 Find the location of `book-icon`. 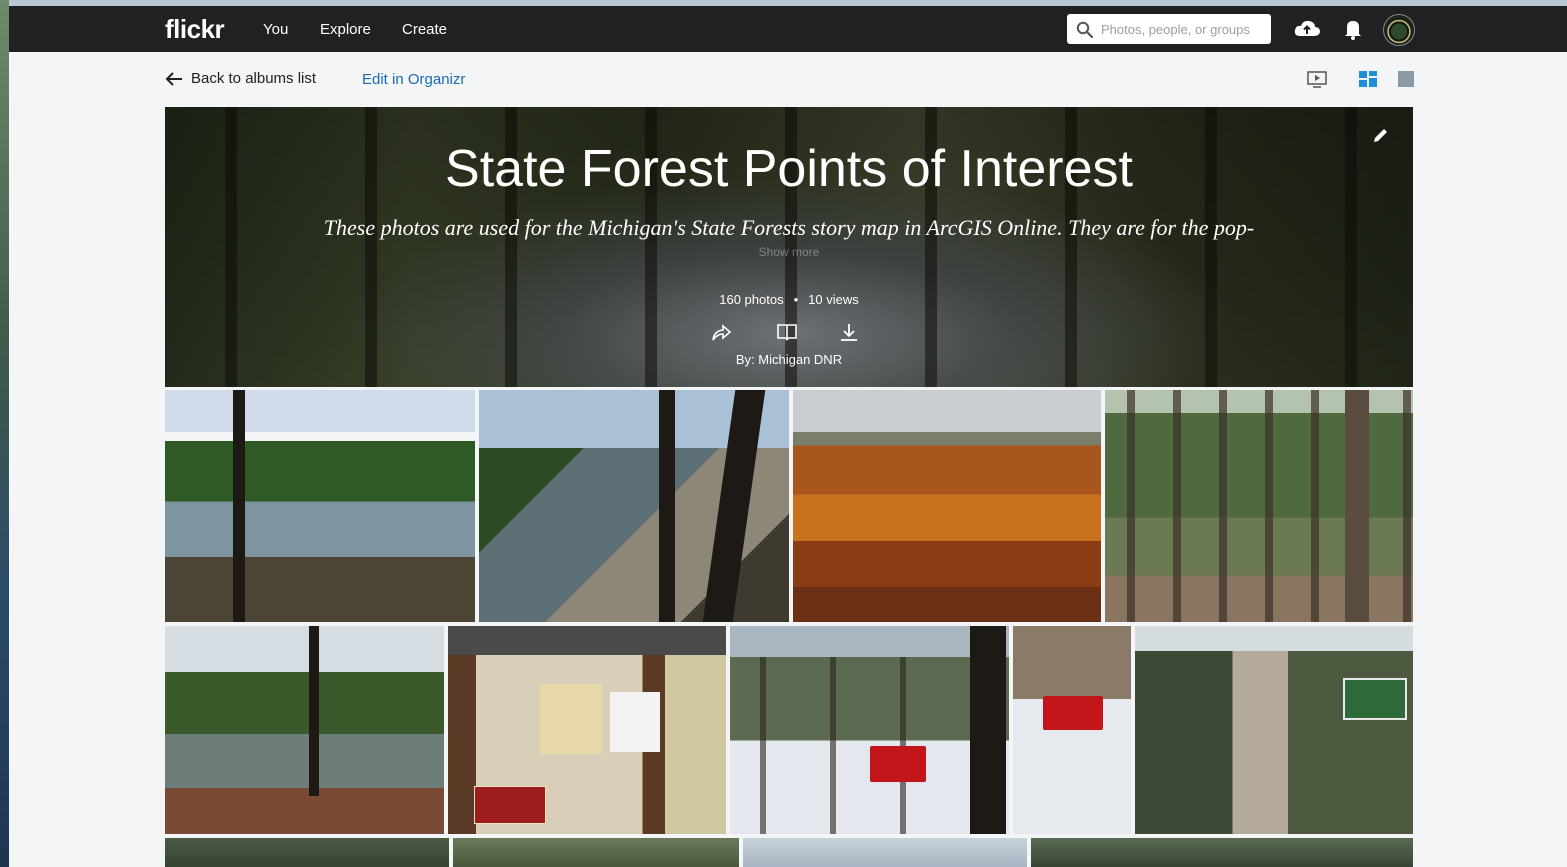

book-icon is located at coordinates (787, 332).